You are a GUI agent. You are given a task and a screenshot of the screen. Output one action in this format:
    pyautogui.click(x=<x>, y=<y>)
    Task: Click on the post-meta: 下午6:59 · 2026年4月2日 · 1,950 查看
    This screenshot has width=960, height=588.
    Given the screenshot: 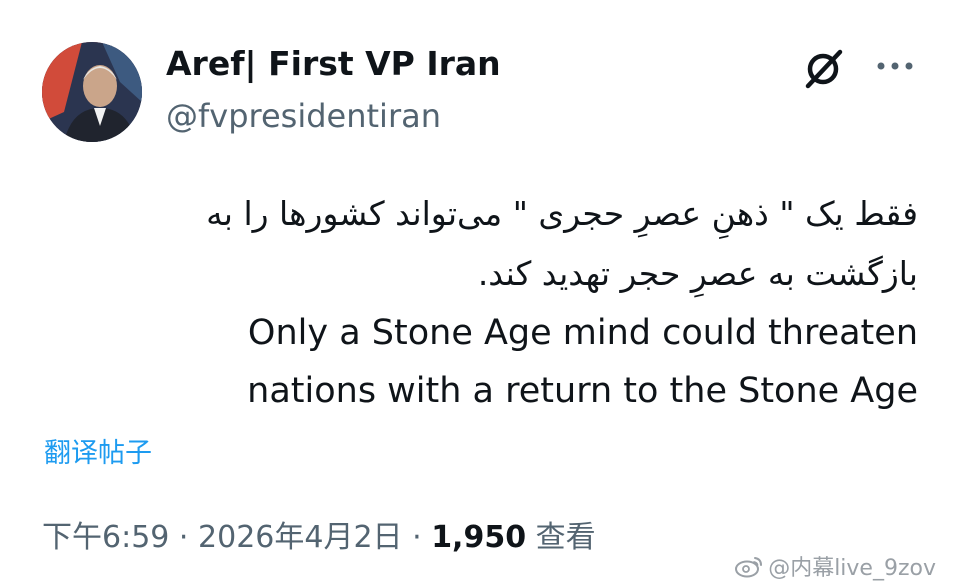 What is the action you would take?
    pyautogui.click(x=319, y=538)
    